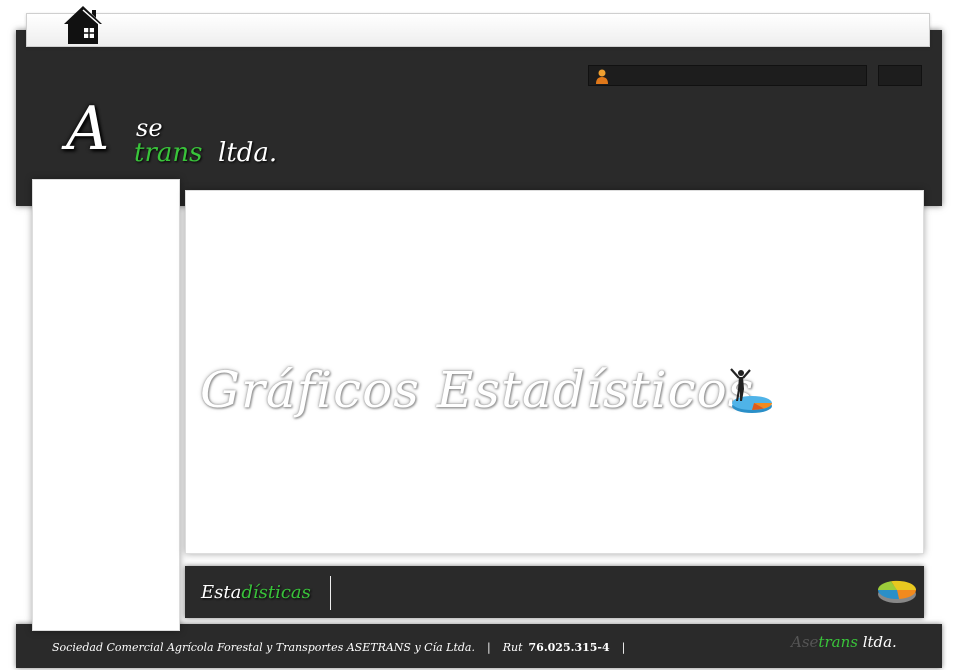 Image resolution: width=955 pixels, height=670 pixels. I want to click on page-title: Gráficos Estadísticos, so click(477, 390).